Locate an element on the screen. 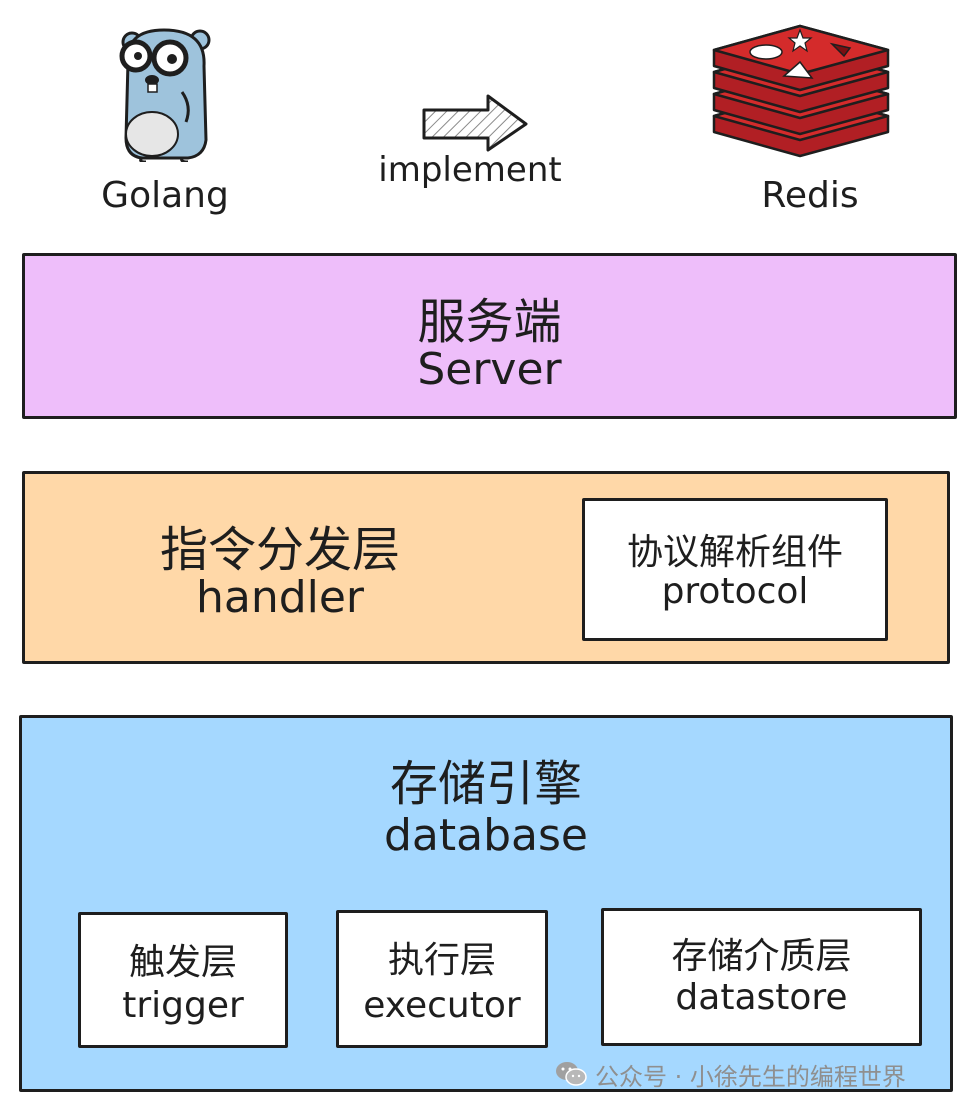 The image size is (975, 1111). redis-logo-icon is located at coordinates (801, 91).